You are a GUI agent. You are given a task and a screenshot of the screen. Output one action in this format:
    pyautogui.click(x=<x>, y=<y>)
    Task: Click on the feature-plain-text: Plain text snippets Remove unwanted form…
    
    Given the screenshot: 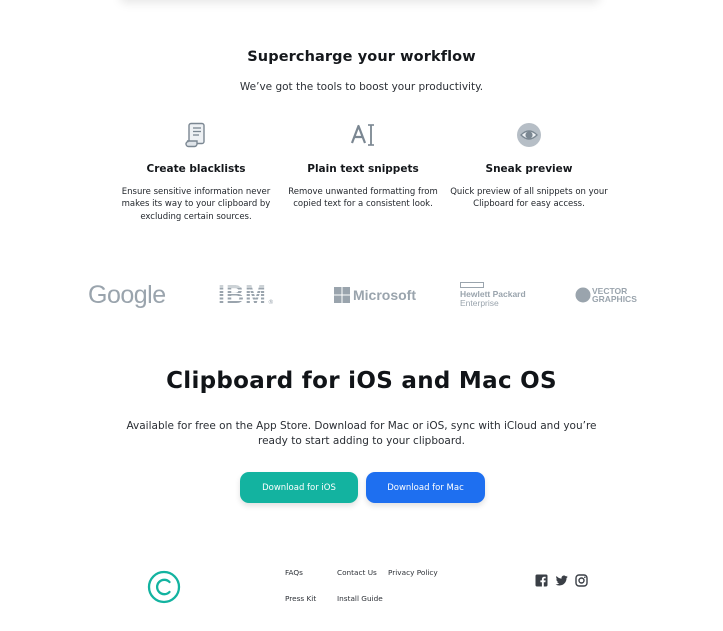 What is the action you would take?
    pyautogui.click(x=363, y=164)
    